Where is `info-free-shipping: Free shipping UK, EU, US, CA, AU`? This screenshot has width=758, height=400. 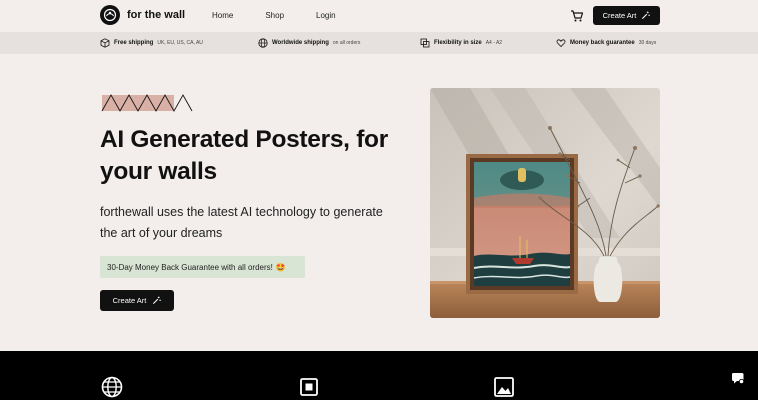 info-free-shipping: Free shipping UK, EU, US, CA, AU is located at coordinates (151, 43).